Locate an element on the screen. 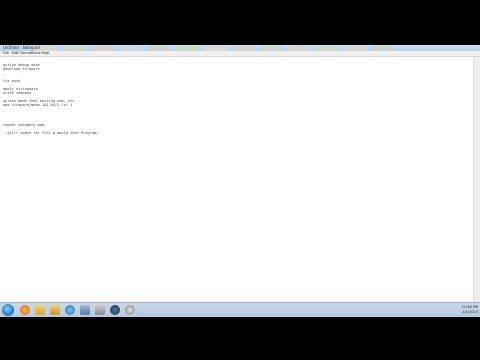 This screenshot has width=480, height=360. editor-line: fix push is located at coordinates (12, 81).